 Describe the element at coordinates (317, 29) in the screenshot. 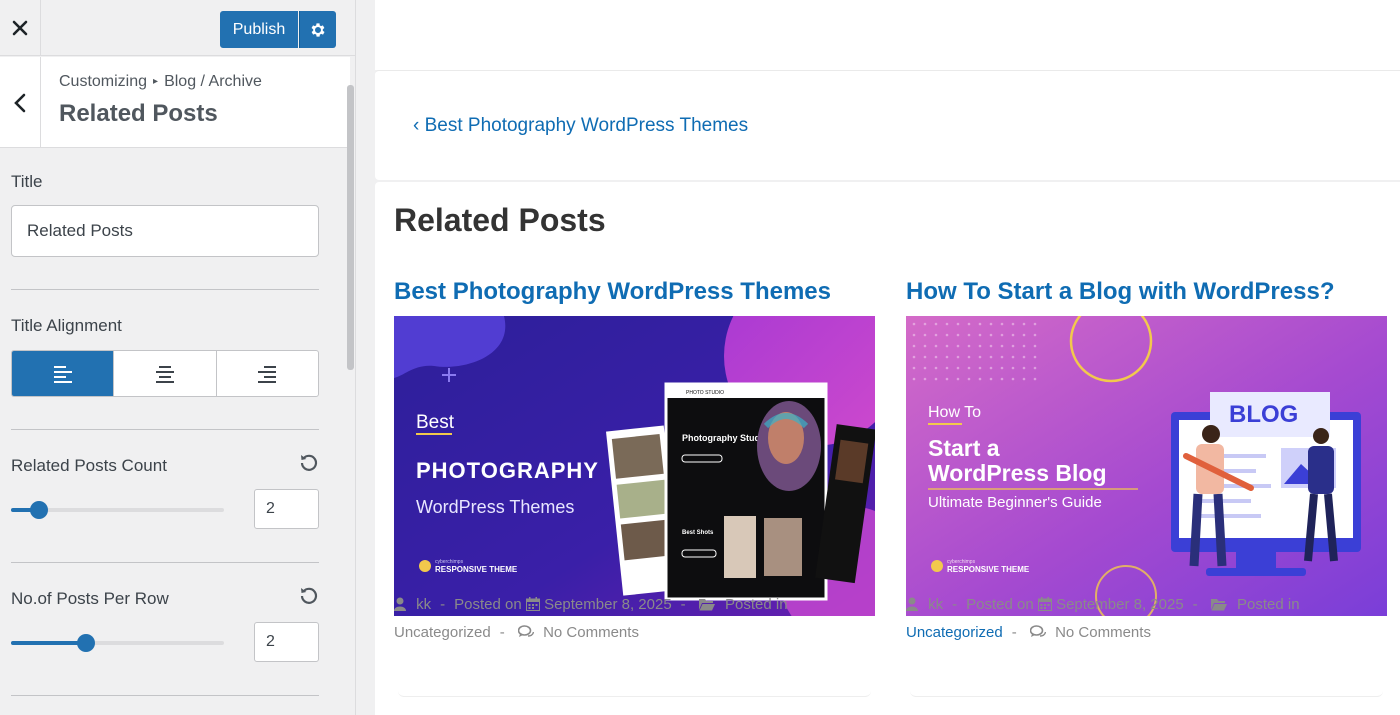

I see `publish-settings-button` at that location.